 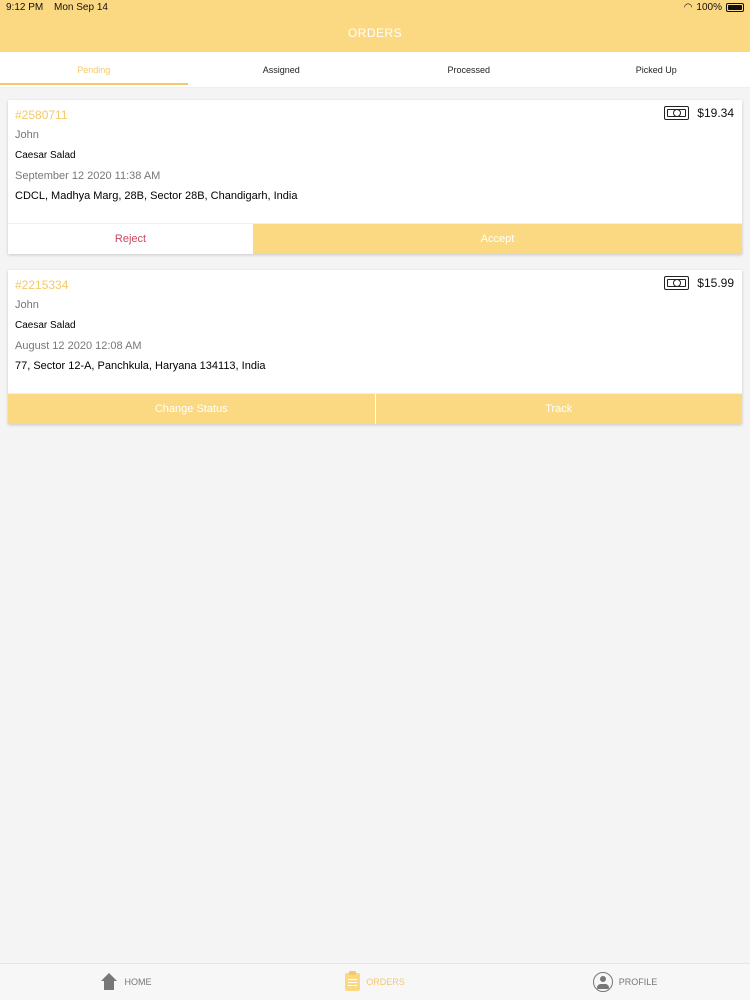 I want to click on price-value: $15.99, so click(x=715, y=283).